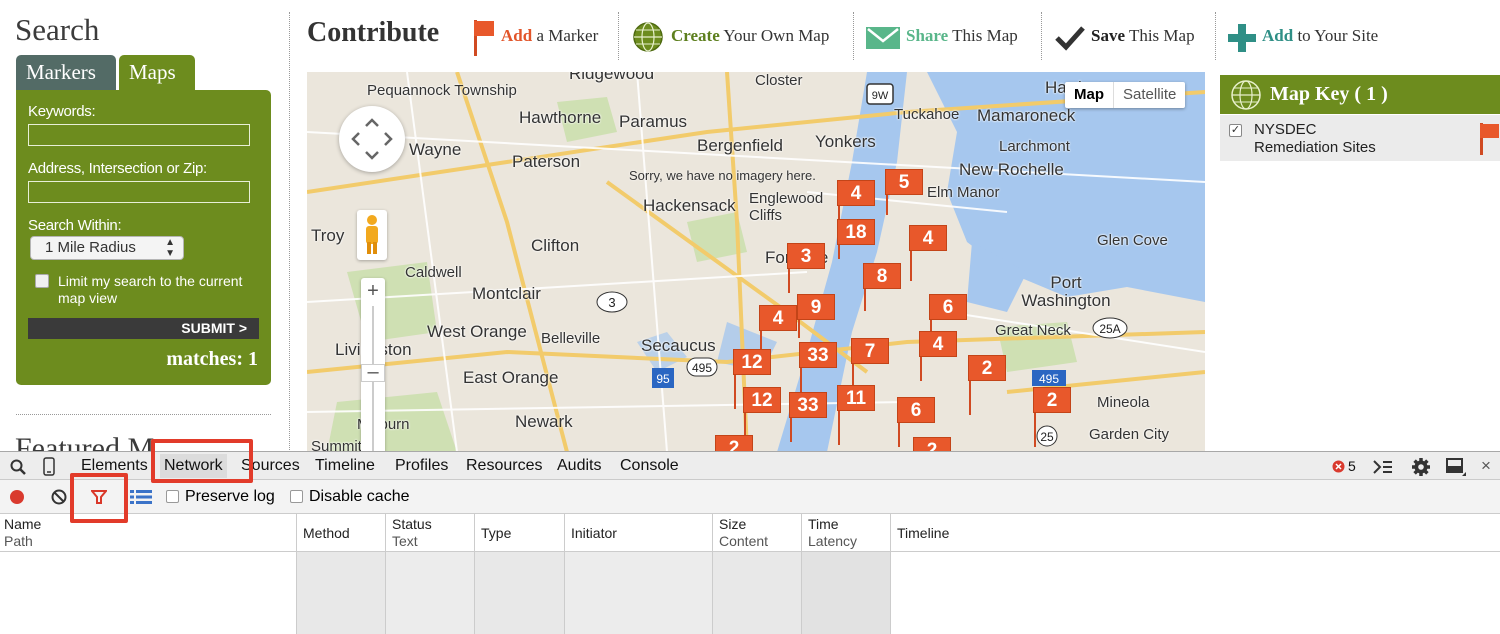 Image resolution: width=1500 pixels, height=634 pixels. Describe the element at coordinates (59, 497) in the screenshot. I see `clear-icon` at that location.